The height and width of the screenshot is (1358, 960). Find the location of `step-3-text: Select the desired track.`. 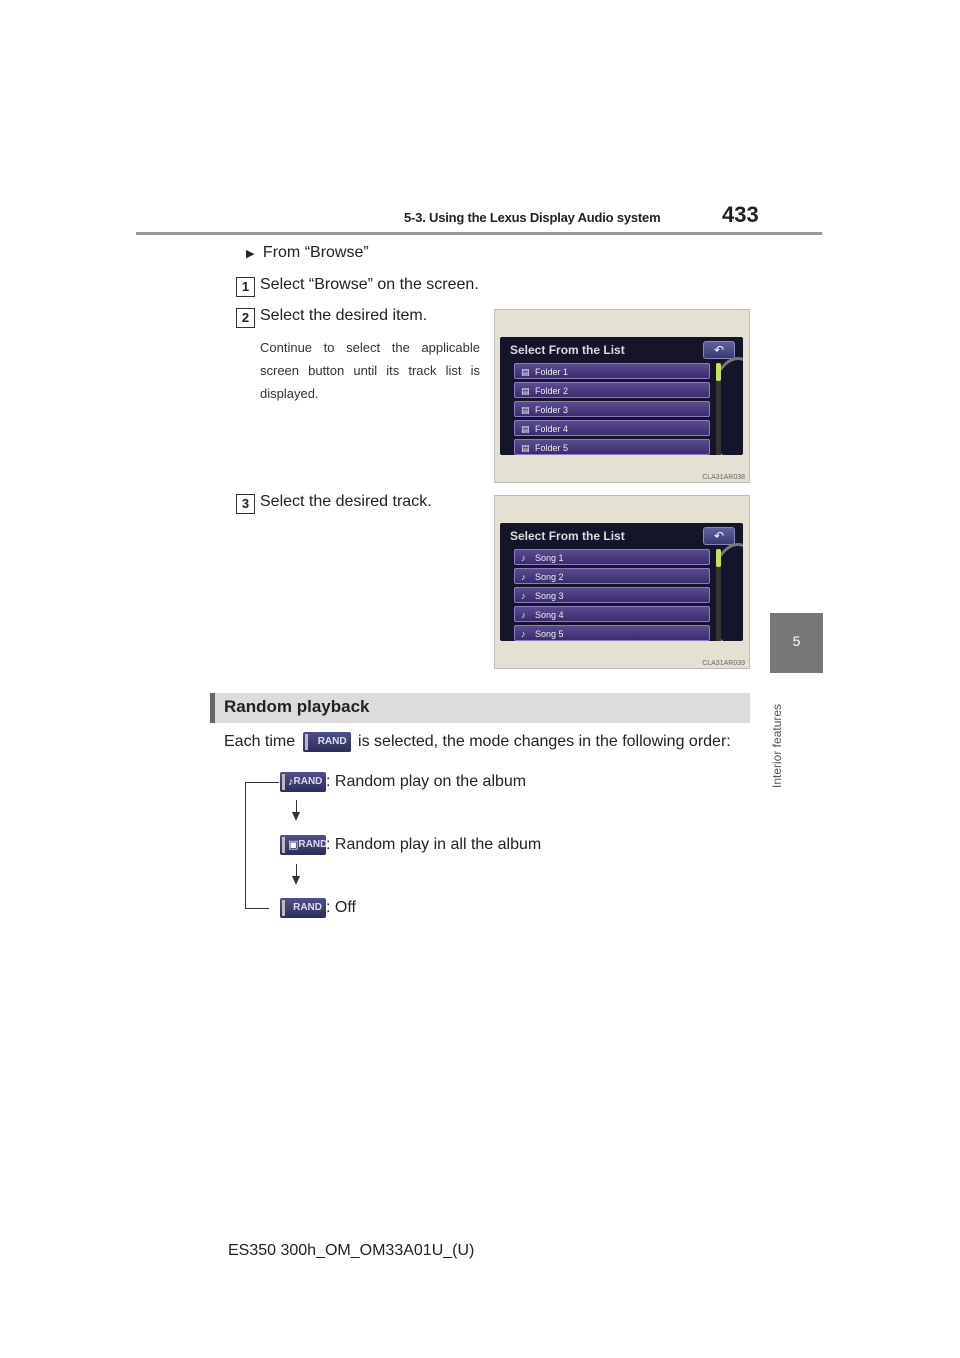

step-3-text: Select the desired track. is located at coordinates (346, 501).